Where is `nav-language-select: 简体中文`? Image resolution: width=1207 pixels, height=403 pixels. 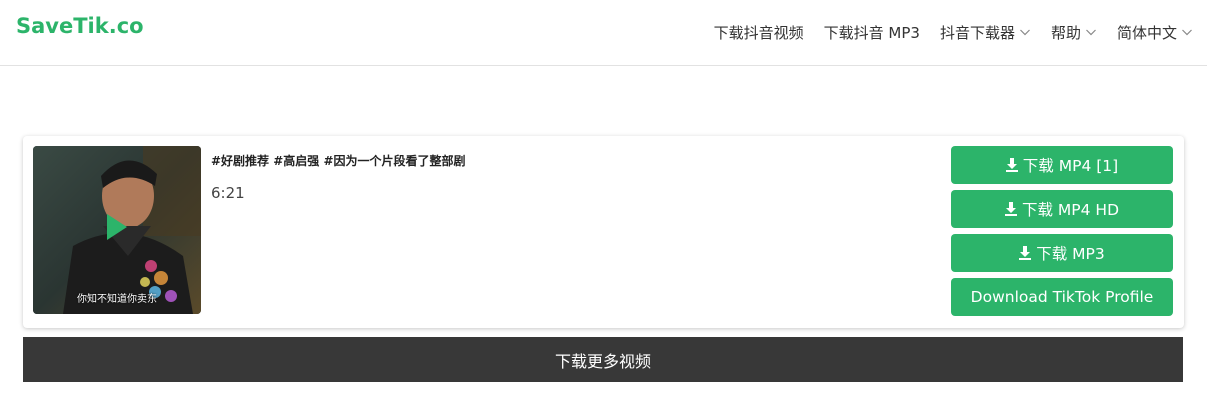
nav-language-select: 简体中文 is located at coordinates (1155, 32).